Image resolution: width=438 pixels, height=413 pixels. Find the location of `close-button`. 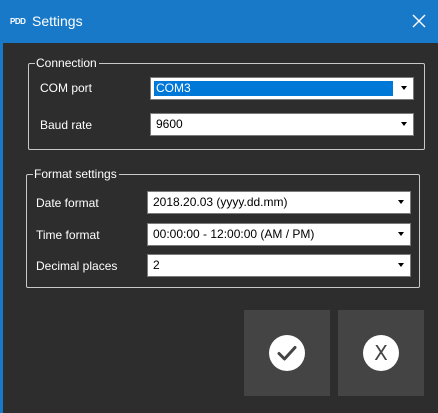

close-button is located at coordinates (419, 21).